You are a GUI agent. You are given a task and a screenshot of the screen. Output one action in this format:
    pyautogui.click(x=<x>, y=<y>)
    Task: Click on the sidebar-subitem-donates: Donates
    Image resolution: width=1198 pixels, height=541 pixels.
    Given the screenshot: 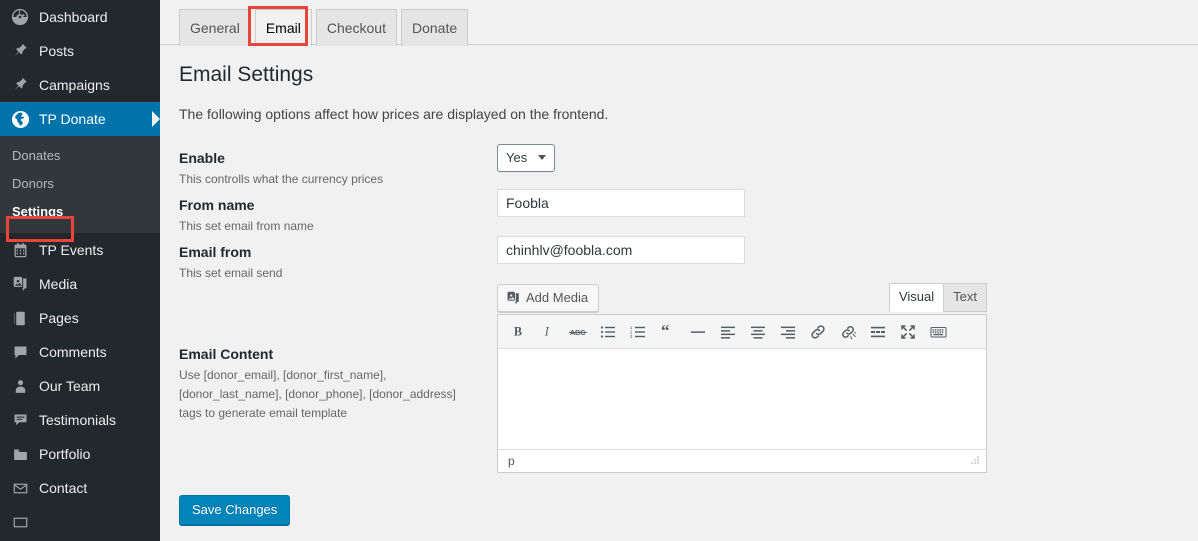 What is the action you would take?
    pyautogui.click(x=80, y=156)
    